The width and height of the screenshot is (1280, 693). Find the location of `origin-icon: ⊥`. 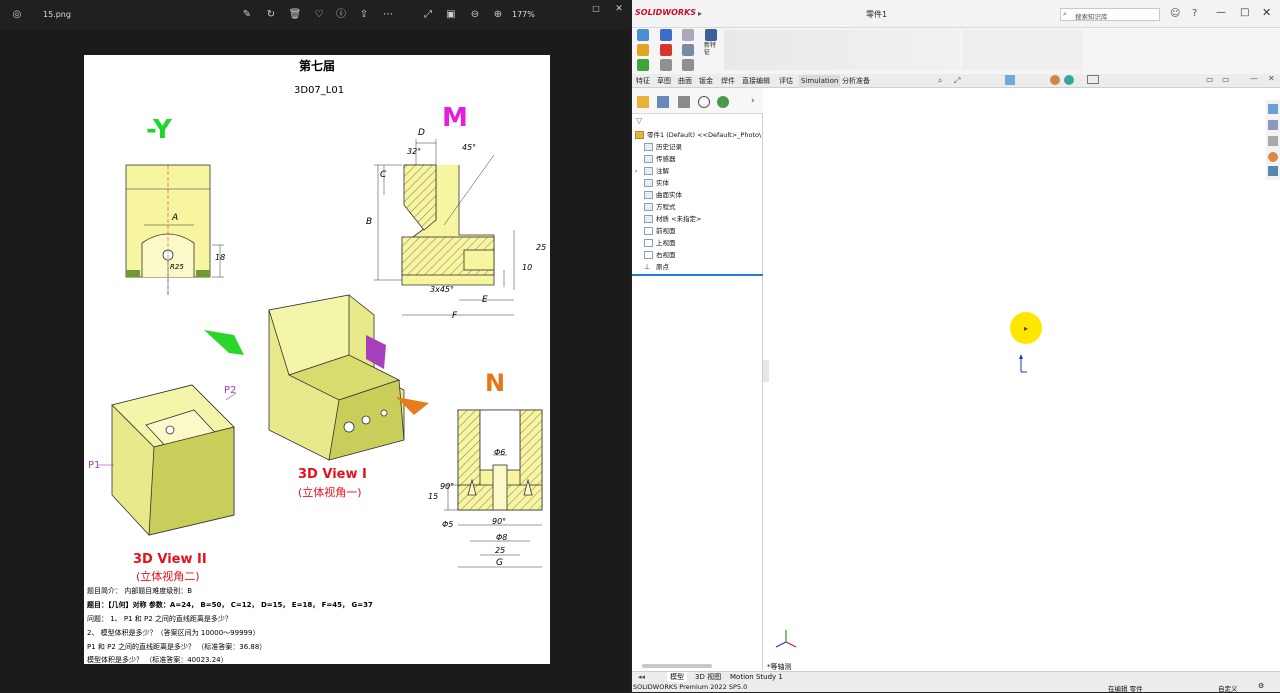

origin-icon: ⊥ is located at coordinates (647, 267).